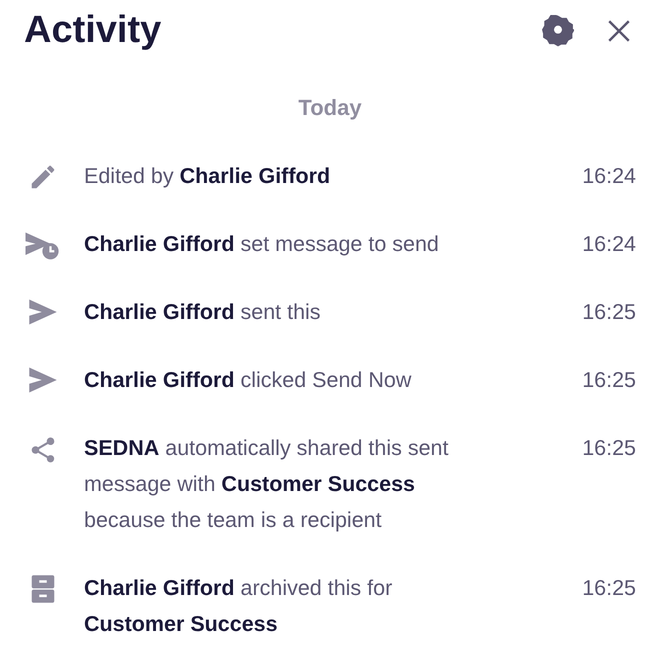 The image size is (660, 646). Describe the element at coordinates (619, 31) in the screenshot. I see `close-icon` at that location.